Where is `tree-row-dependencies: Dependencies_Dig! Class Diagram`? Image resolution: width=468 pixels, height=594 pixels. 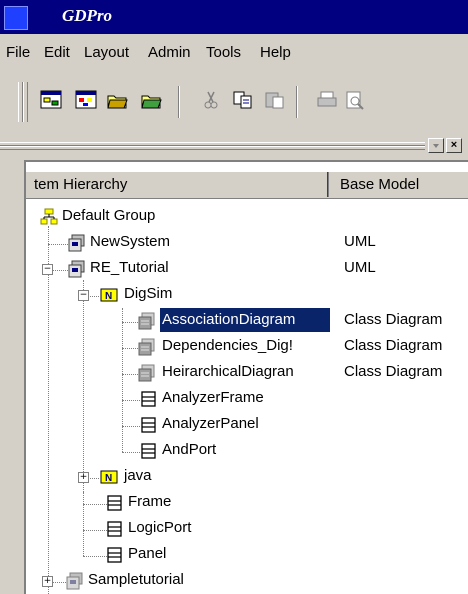
tree-row-dependencies: Dependencies_Dig! Class Diagram is located at coordinates (247, 347).